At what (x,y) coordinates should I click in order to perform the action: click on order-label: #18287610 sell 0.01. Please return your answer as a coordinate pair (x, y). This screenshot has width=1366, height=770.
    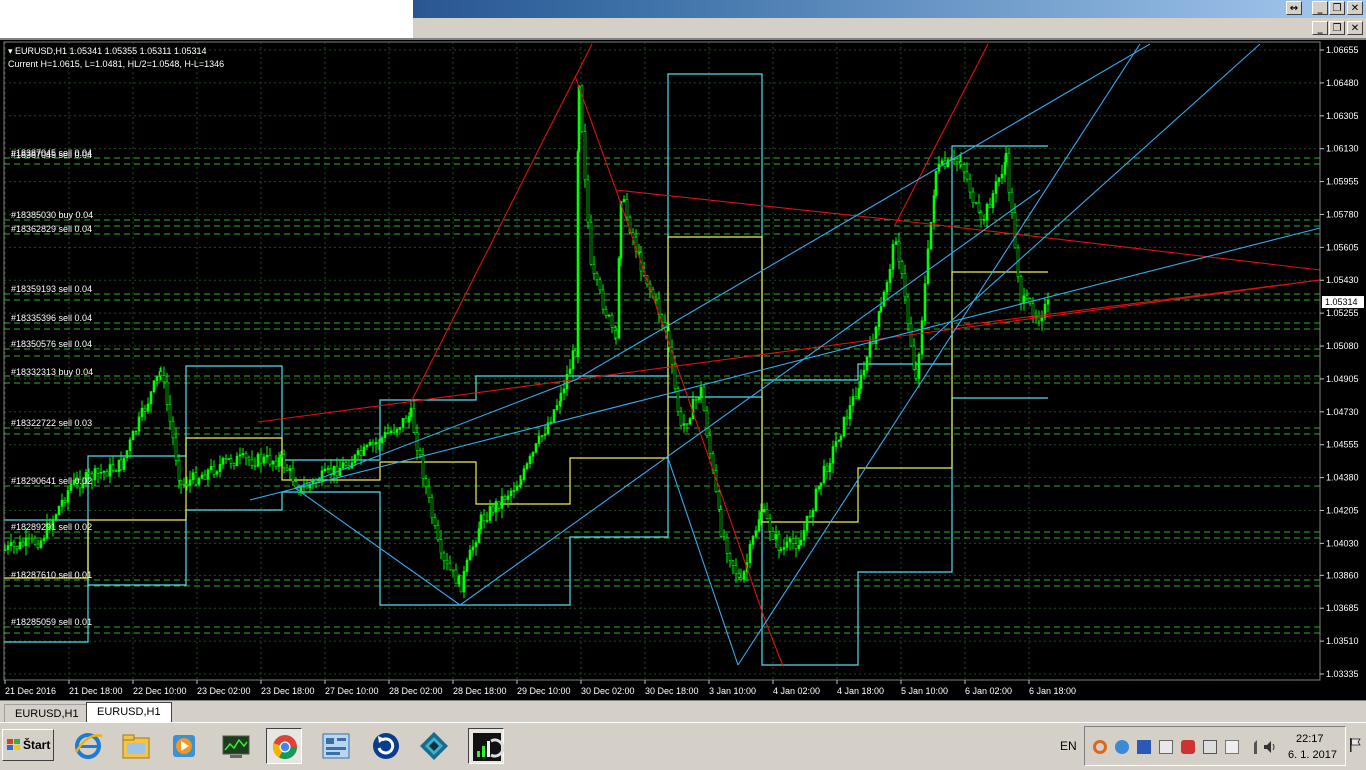
    Looking at the image, I should click on (51, 575).